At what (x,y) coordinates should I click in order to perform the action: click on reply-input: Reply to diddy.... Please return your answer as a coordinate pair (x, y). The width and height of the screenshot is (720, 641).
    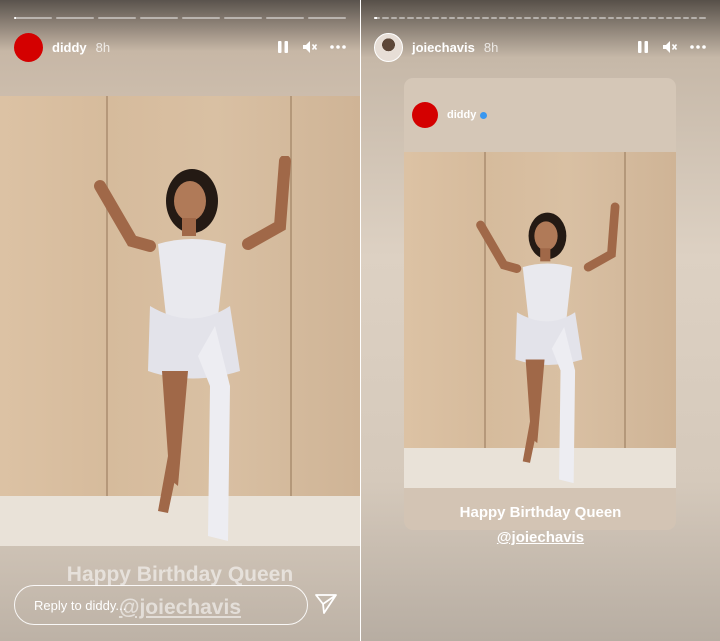
    Looking at the image, I should click on (161, 605).